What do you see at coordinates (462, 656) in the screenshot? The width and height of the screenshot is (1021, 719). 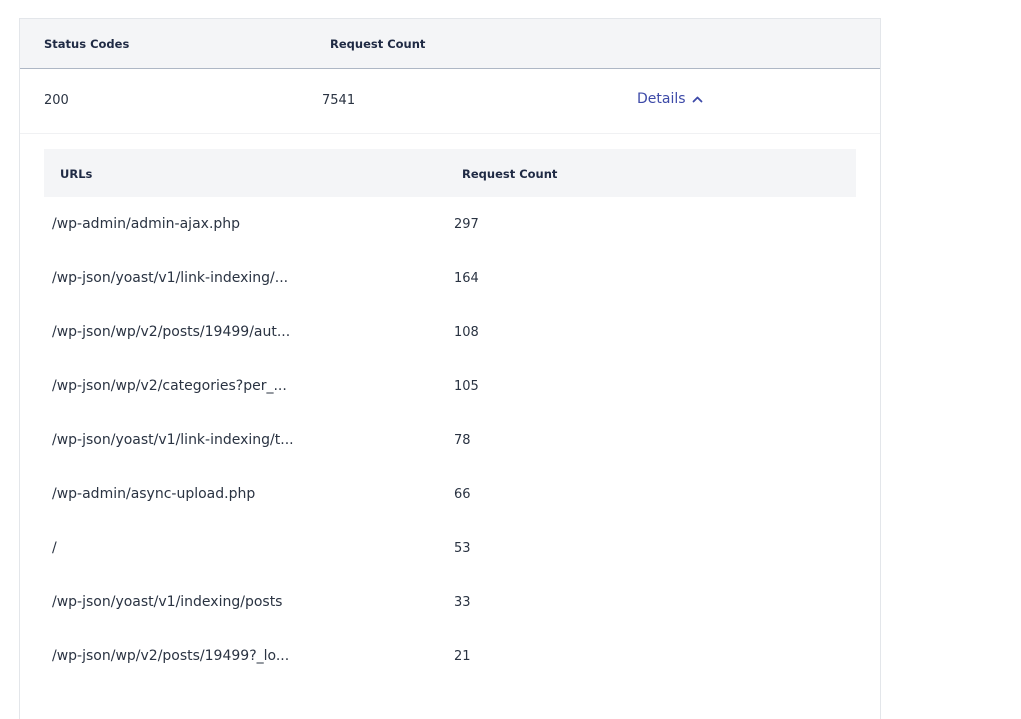 I see `url-count-cell: 21` at bounding box center [462, 656].